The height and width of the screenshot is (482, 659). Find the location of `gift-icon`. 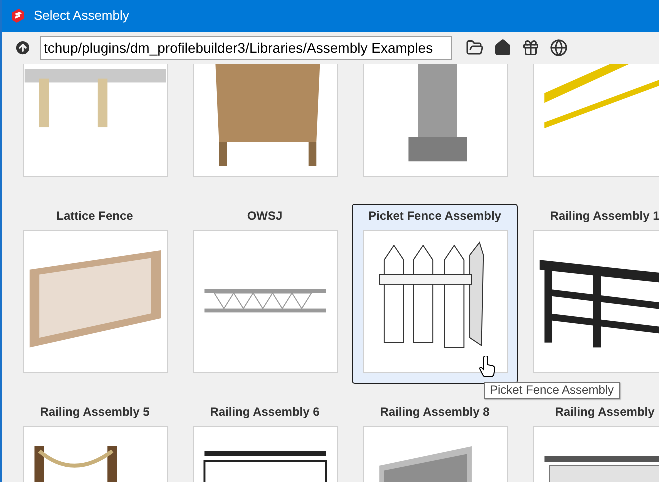

gift-icon is located at coordinates (531, 48).